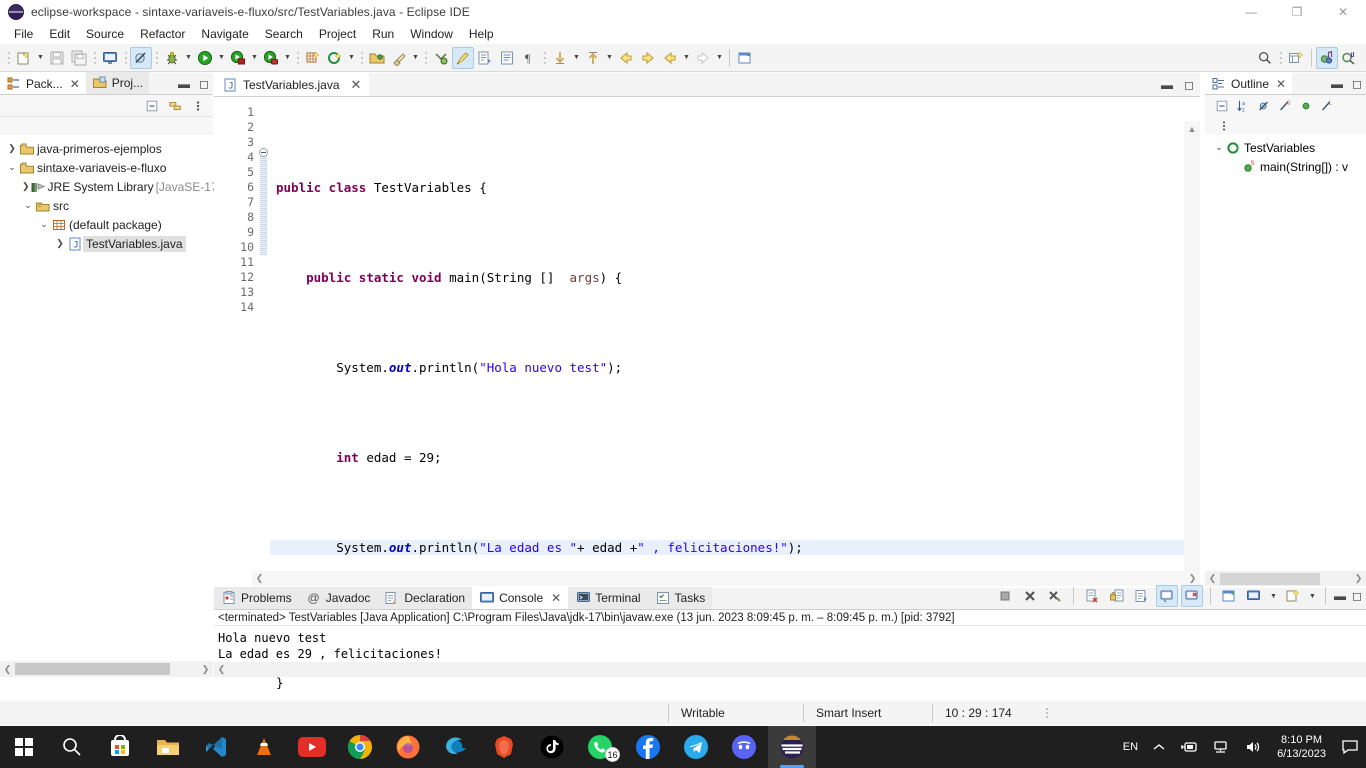 This screenshot has width=1366, height=768. I want to click on clear-console-icon, so click(1092, 596).